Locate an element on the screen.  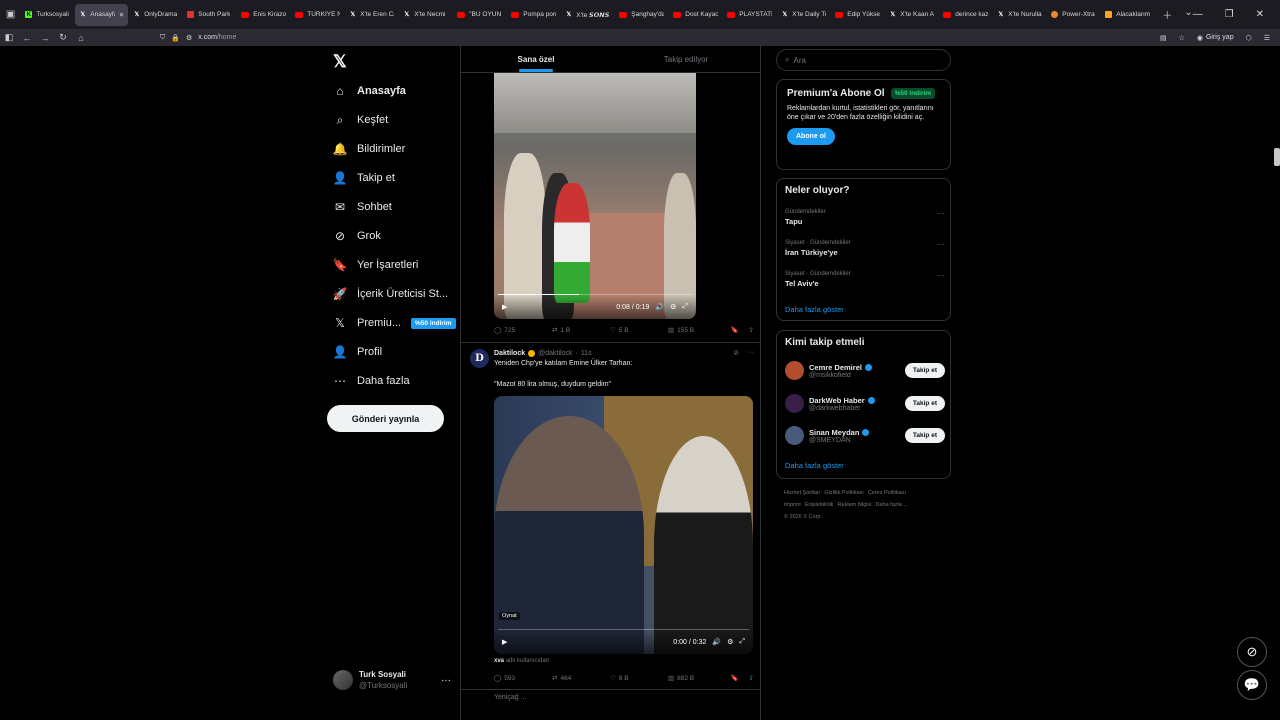
tab-for-you: Sana özel is located at coordinates (536, 59).